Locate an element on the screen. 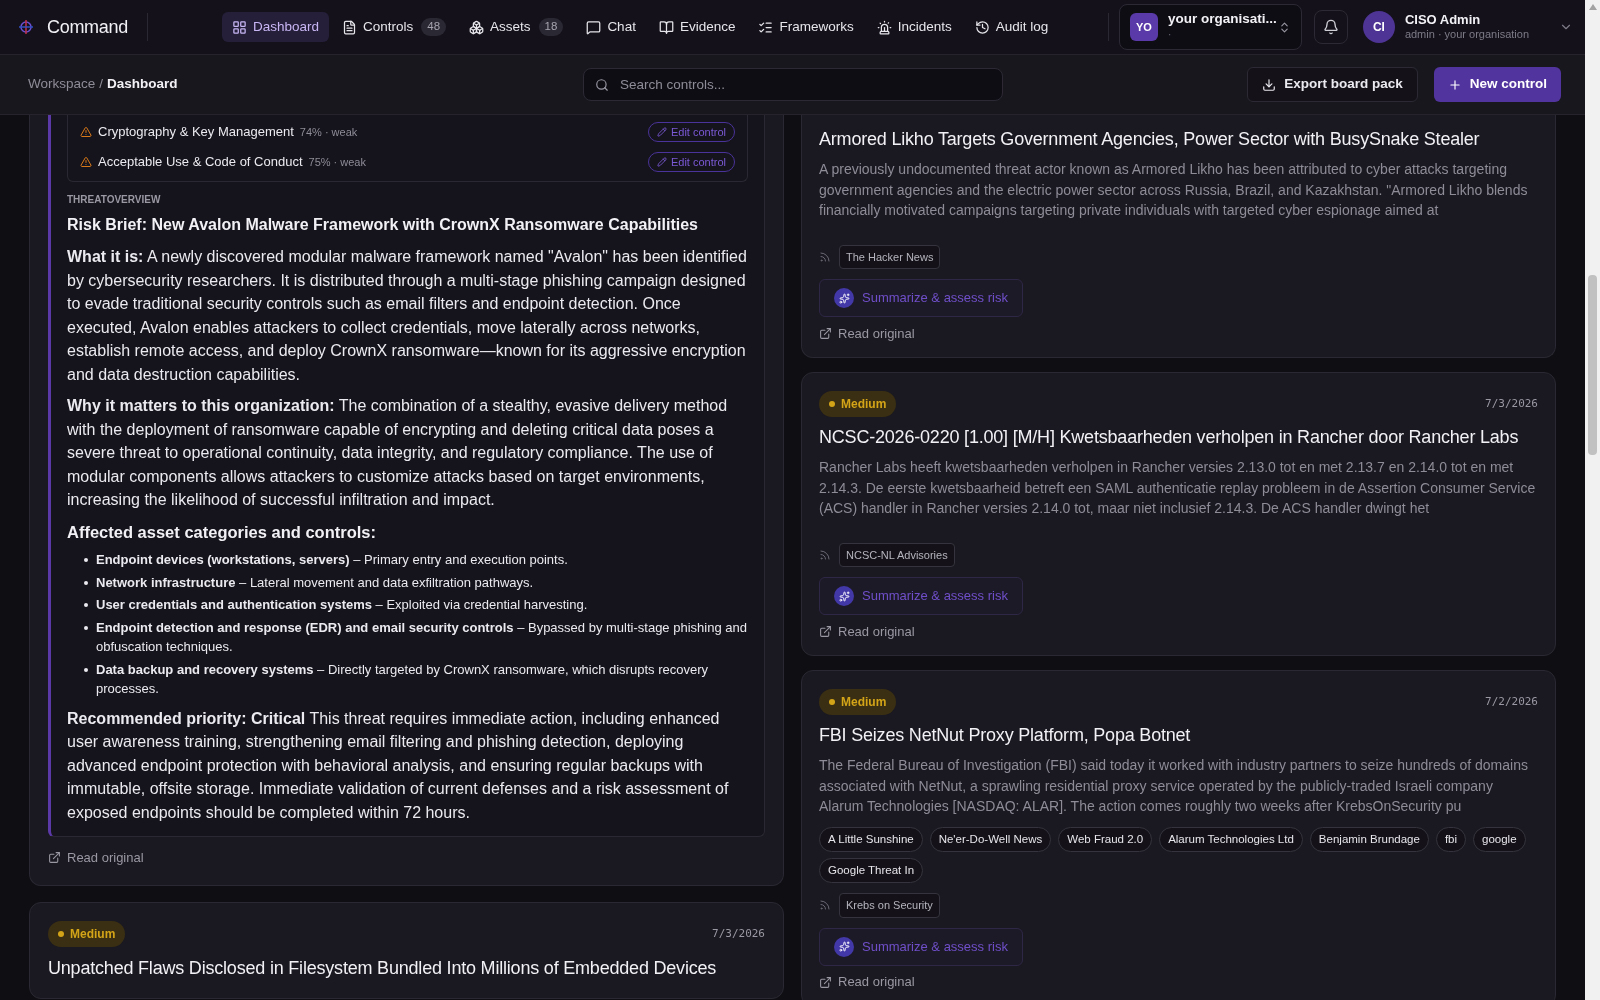  recommendation-paragraph: Recommended priority: Critical This threat requires immediate action, including enhanced user awareness training, strengthening email filtering and phishing detection, deploying advanced endpoint protection with behavioral analysis, and ensuring regular backups with immutable, offsite storage. Immediate validation of current defenses and a risk assessment of exposed endpoints should be completed within 72 hours. is located at coordinates (398, 765).